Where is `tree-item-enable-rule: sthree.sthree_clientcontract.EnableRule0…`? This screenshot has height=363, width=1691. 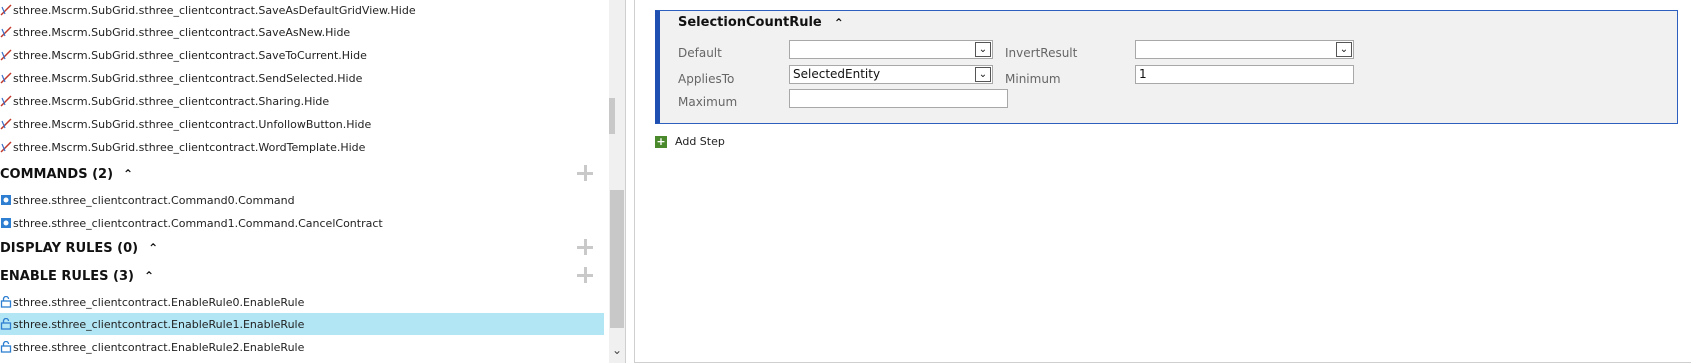
tree-item-enable-rule: sthree.sthree_clientcontract.EnableRule0… is located at coordinates (152, 302).